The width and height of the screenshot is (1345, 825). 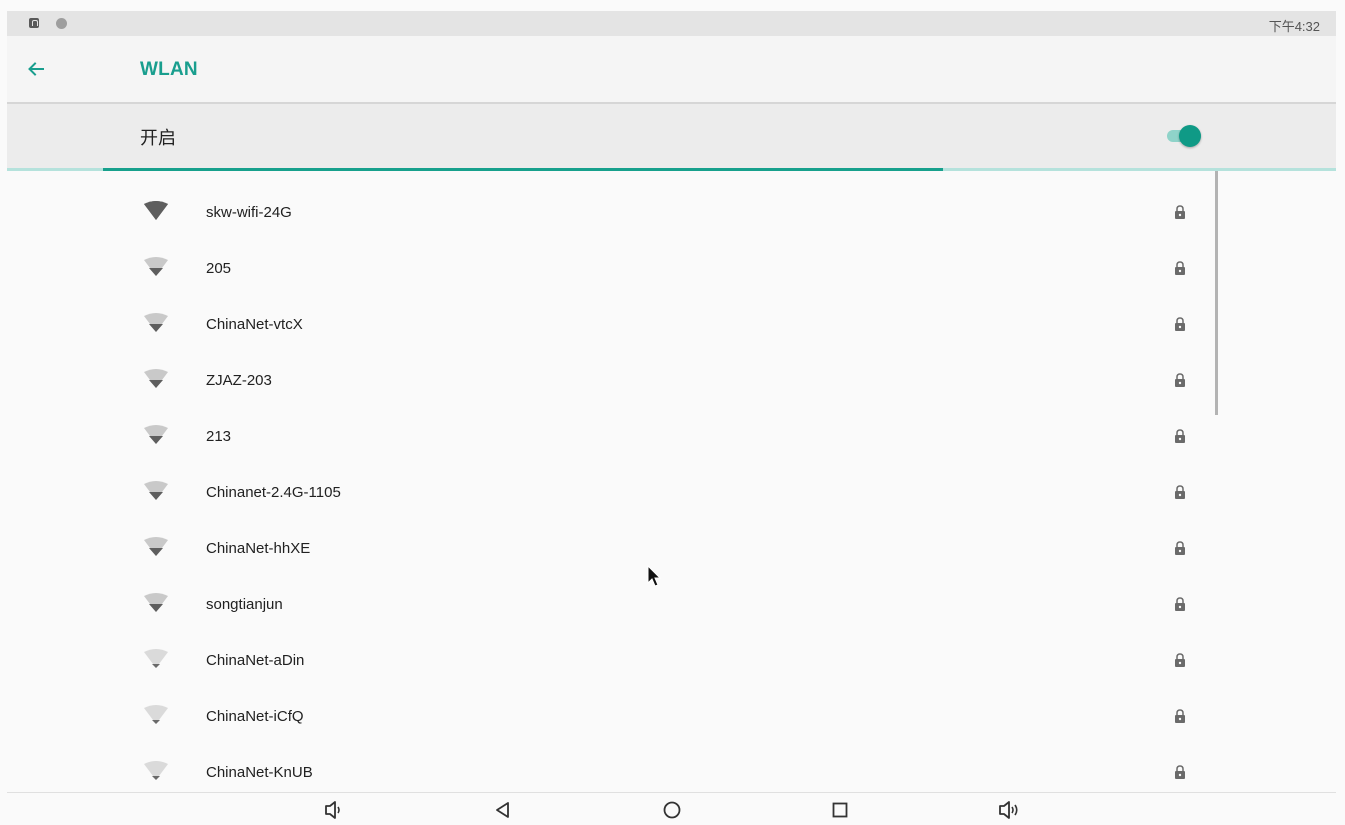 What do you see at coordinates (671, 549) in the screenshot?
I see `network-row: ChinaNet-hhXE` at bounding box center [671, 549].